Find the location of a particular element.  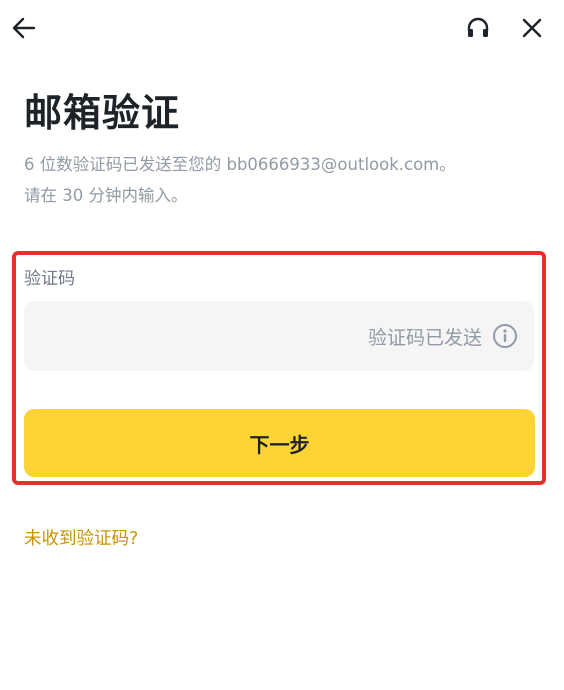

verification-code-input is located at coordinates (183, 337).